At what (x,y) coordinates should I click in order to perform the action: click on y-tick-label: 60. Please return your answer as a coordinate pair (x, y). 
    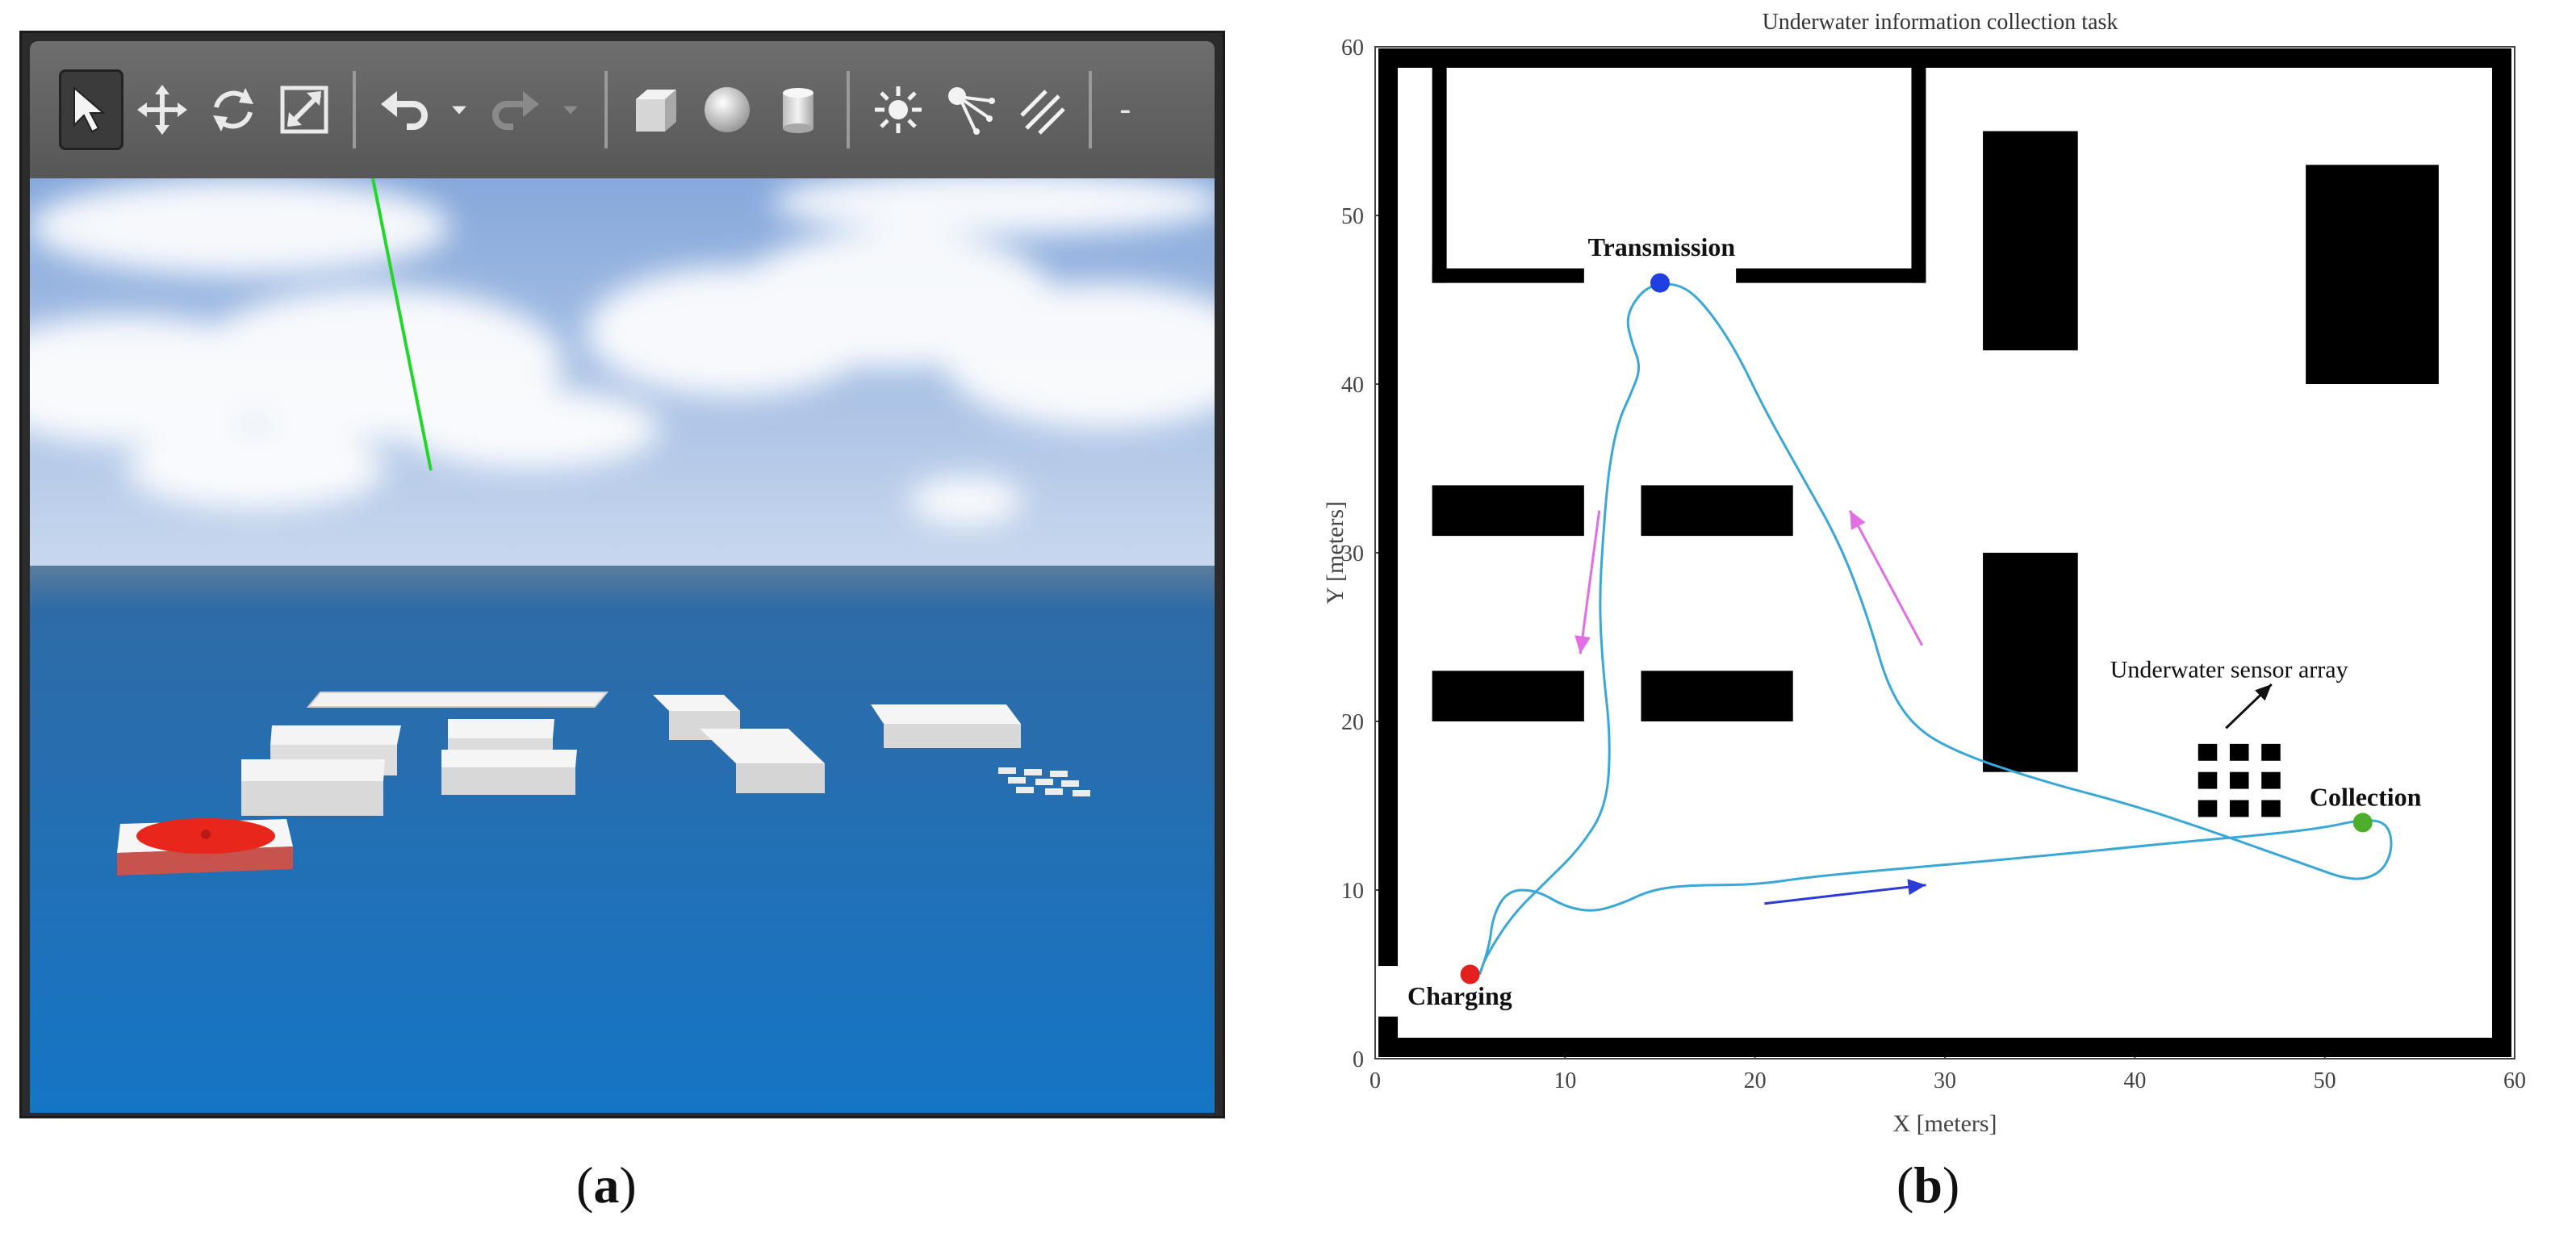
    Looking at the image, I should click on (1352, 48).